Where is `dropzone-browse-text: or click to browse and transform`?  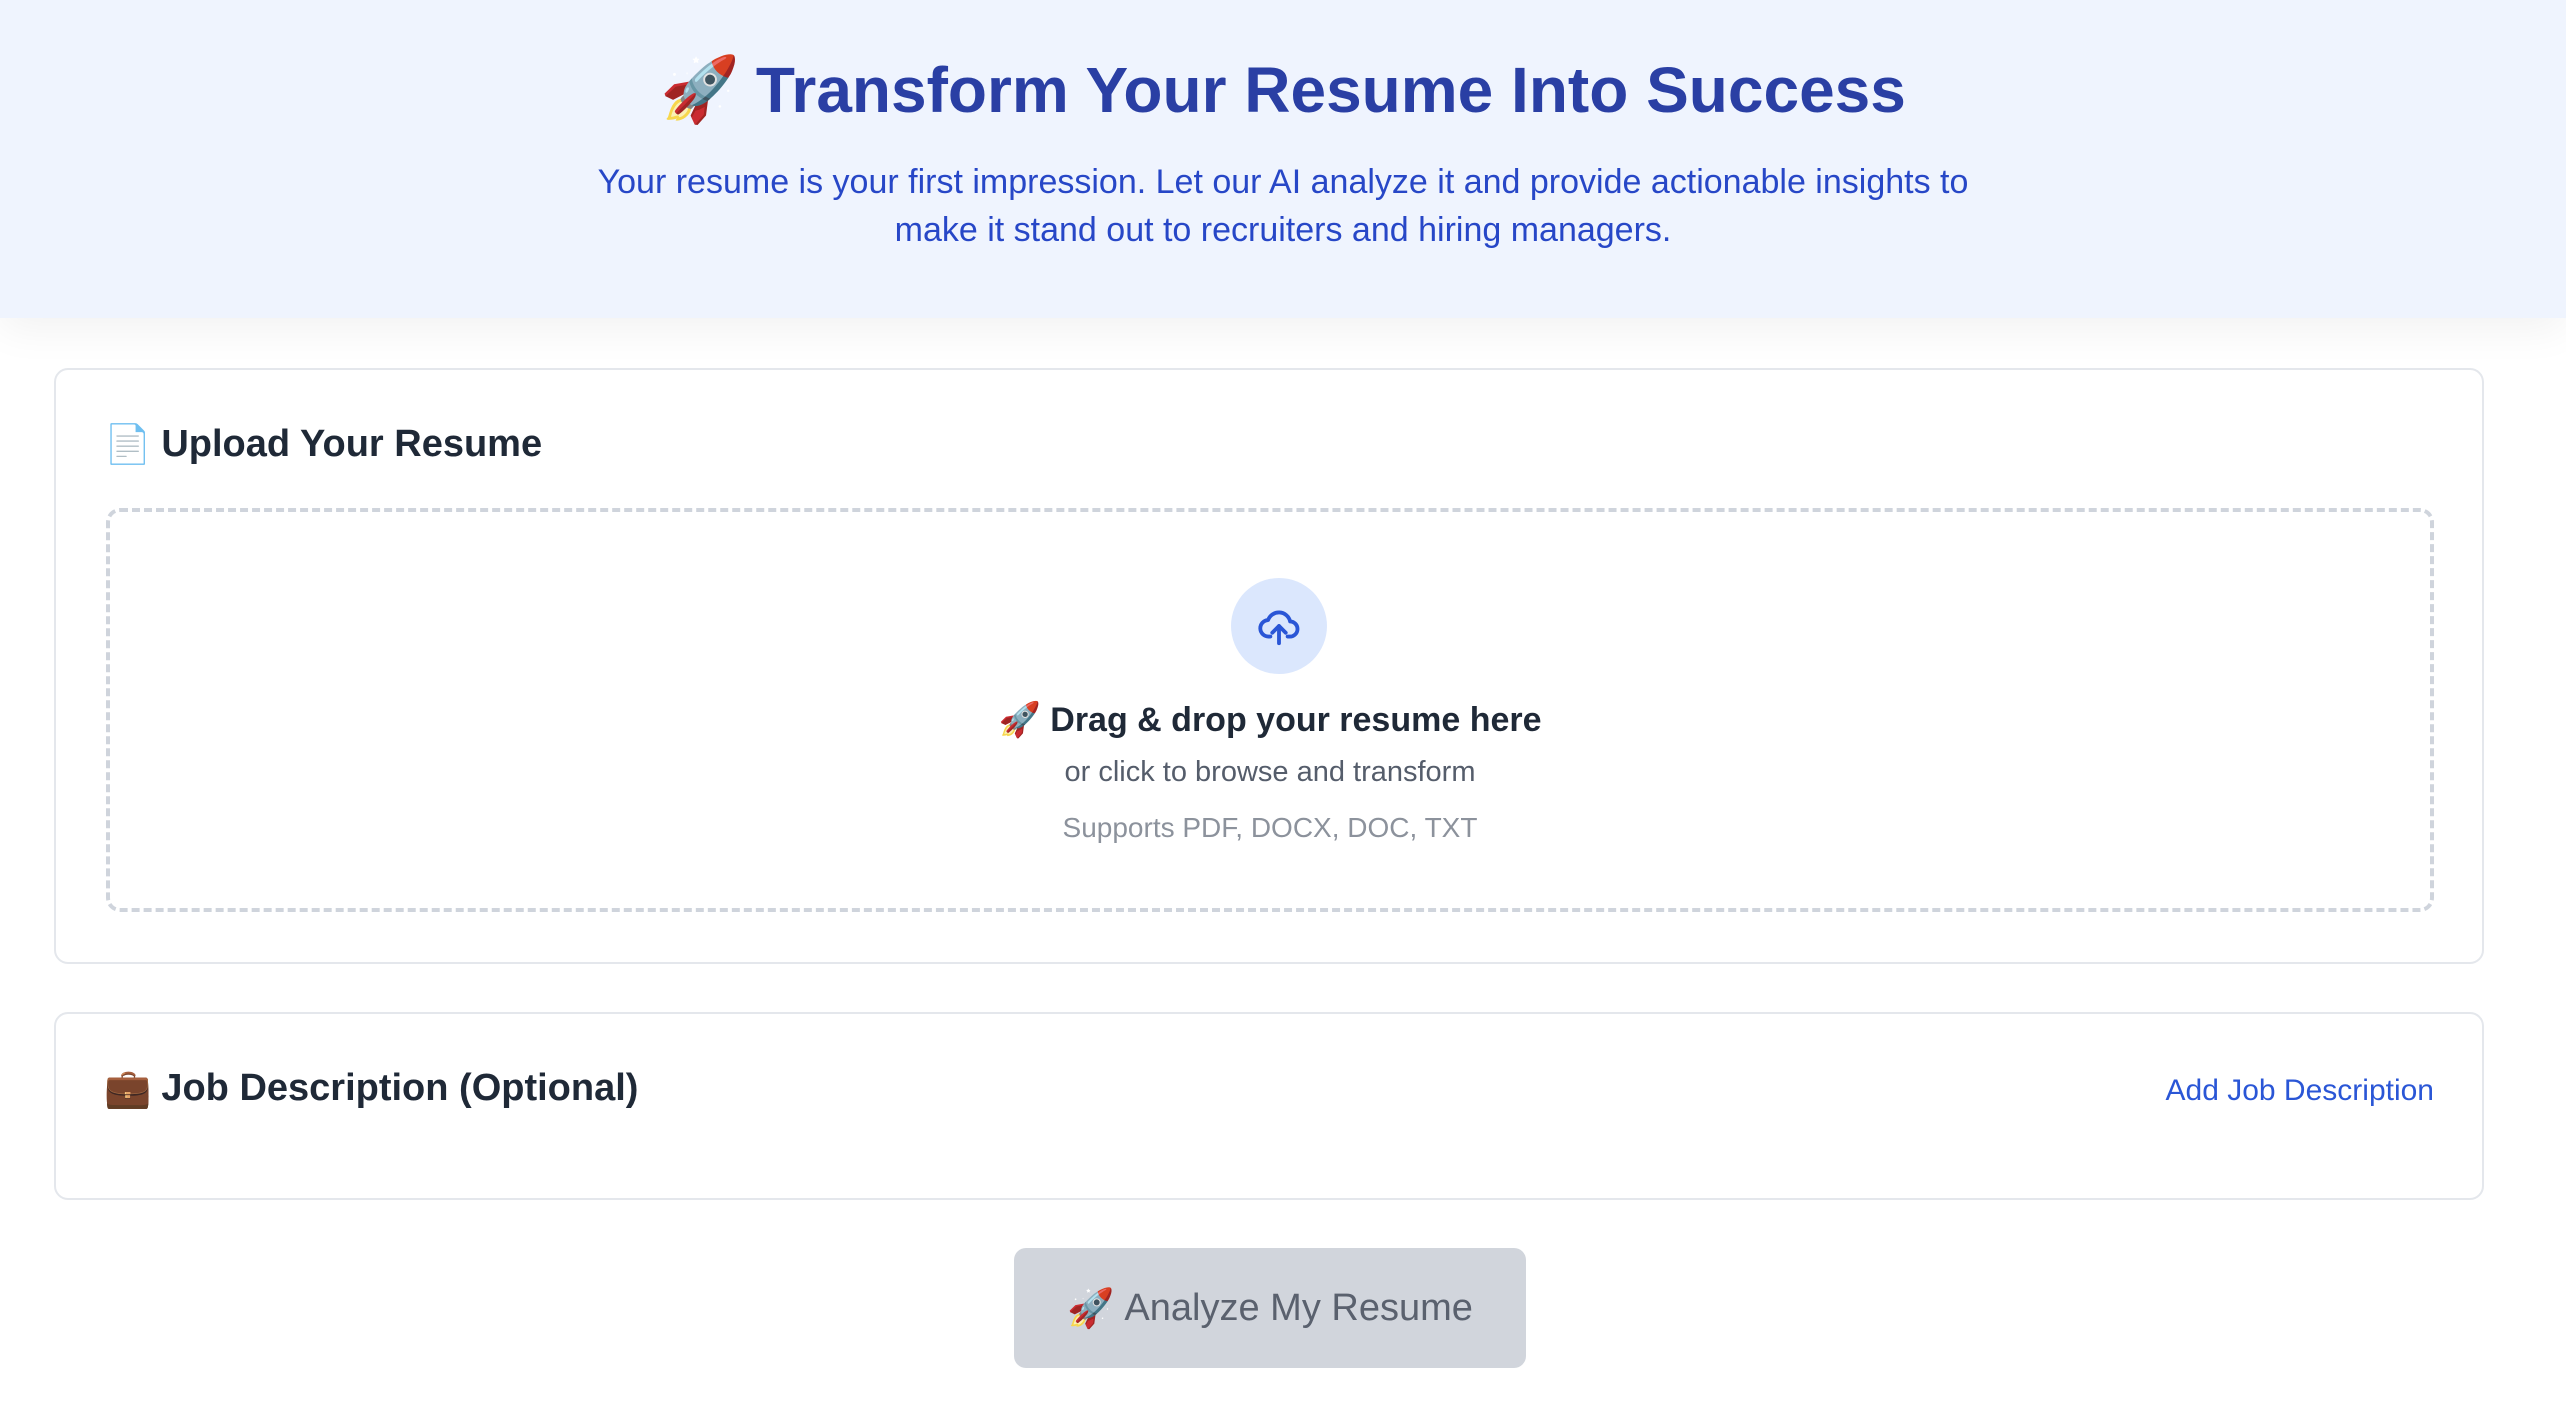 dropzone-browse-text: or click to browse and transform is located at coordinates (1270, 772).